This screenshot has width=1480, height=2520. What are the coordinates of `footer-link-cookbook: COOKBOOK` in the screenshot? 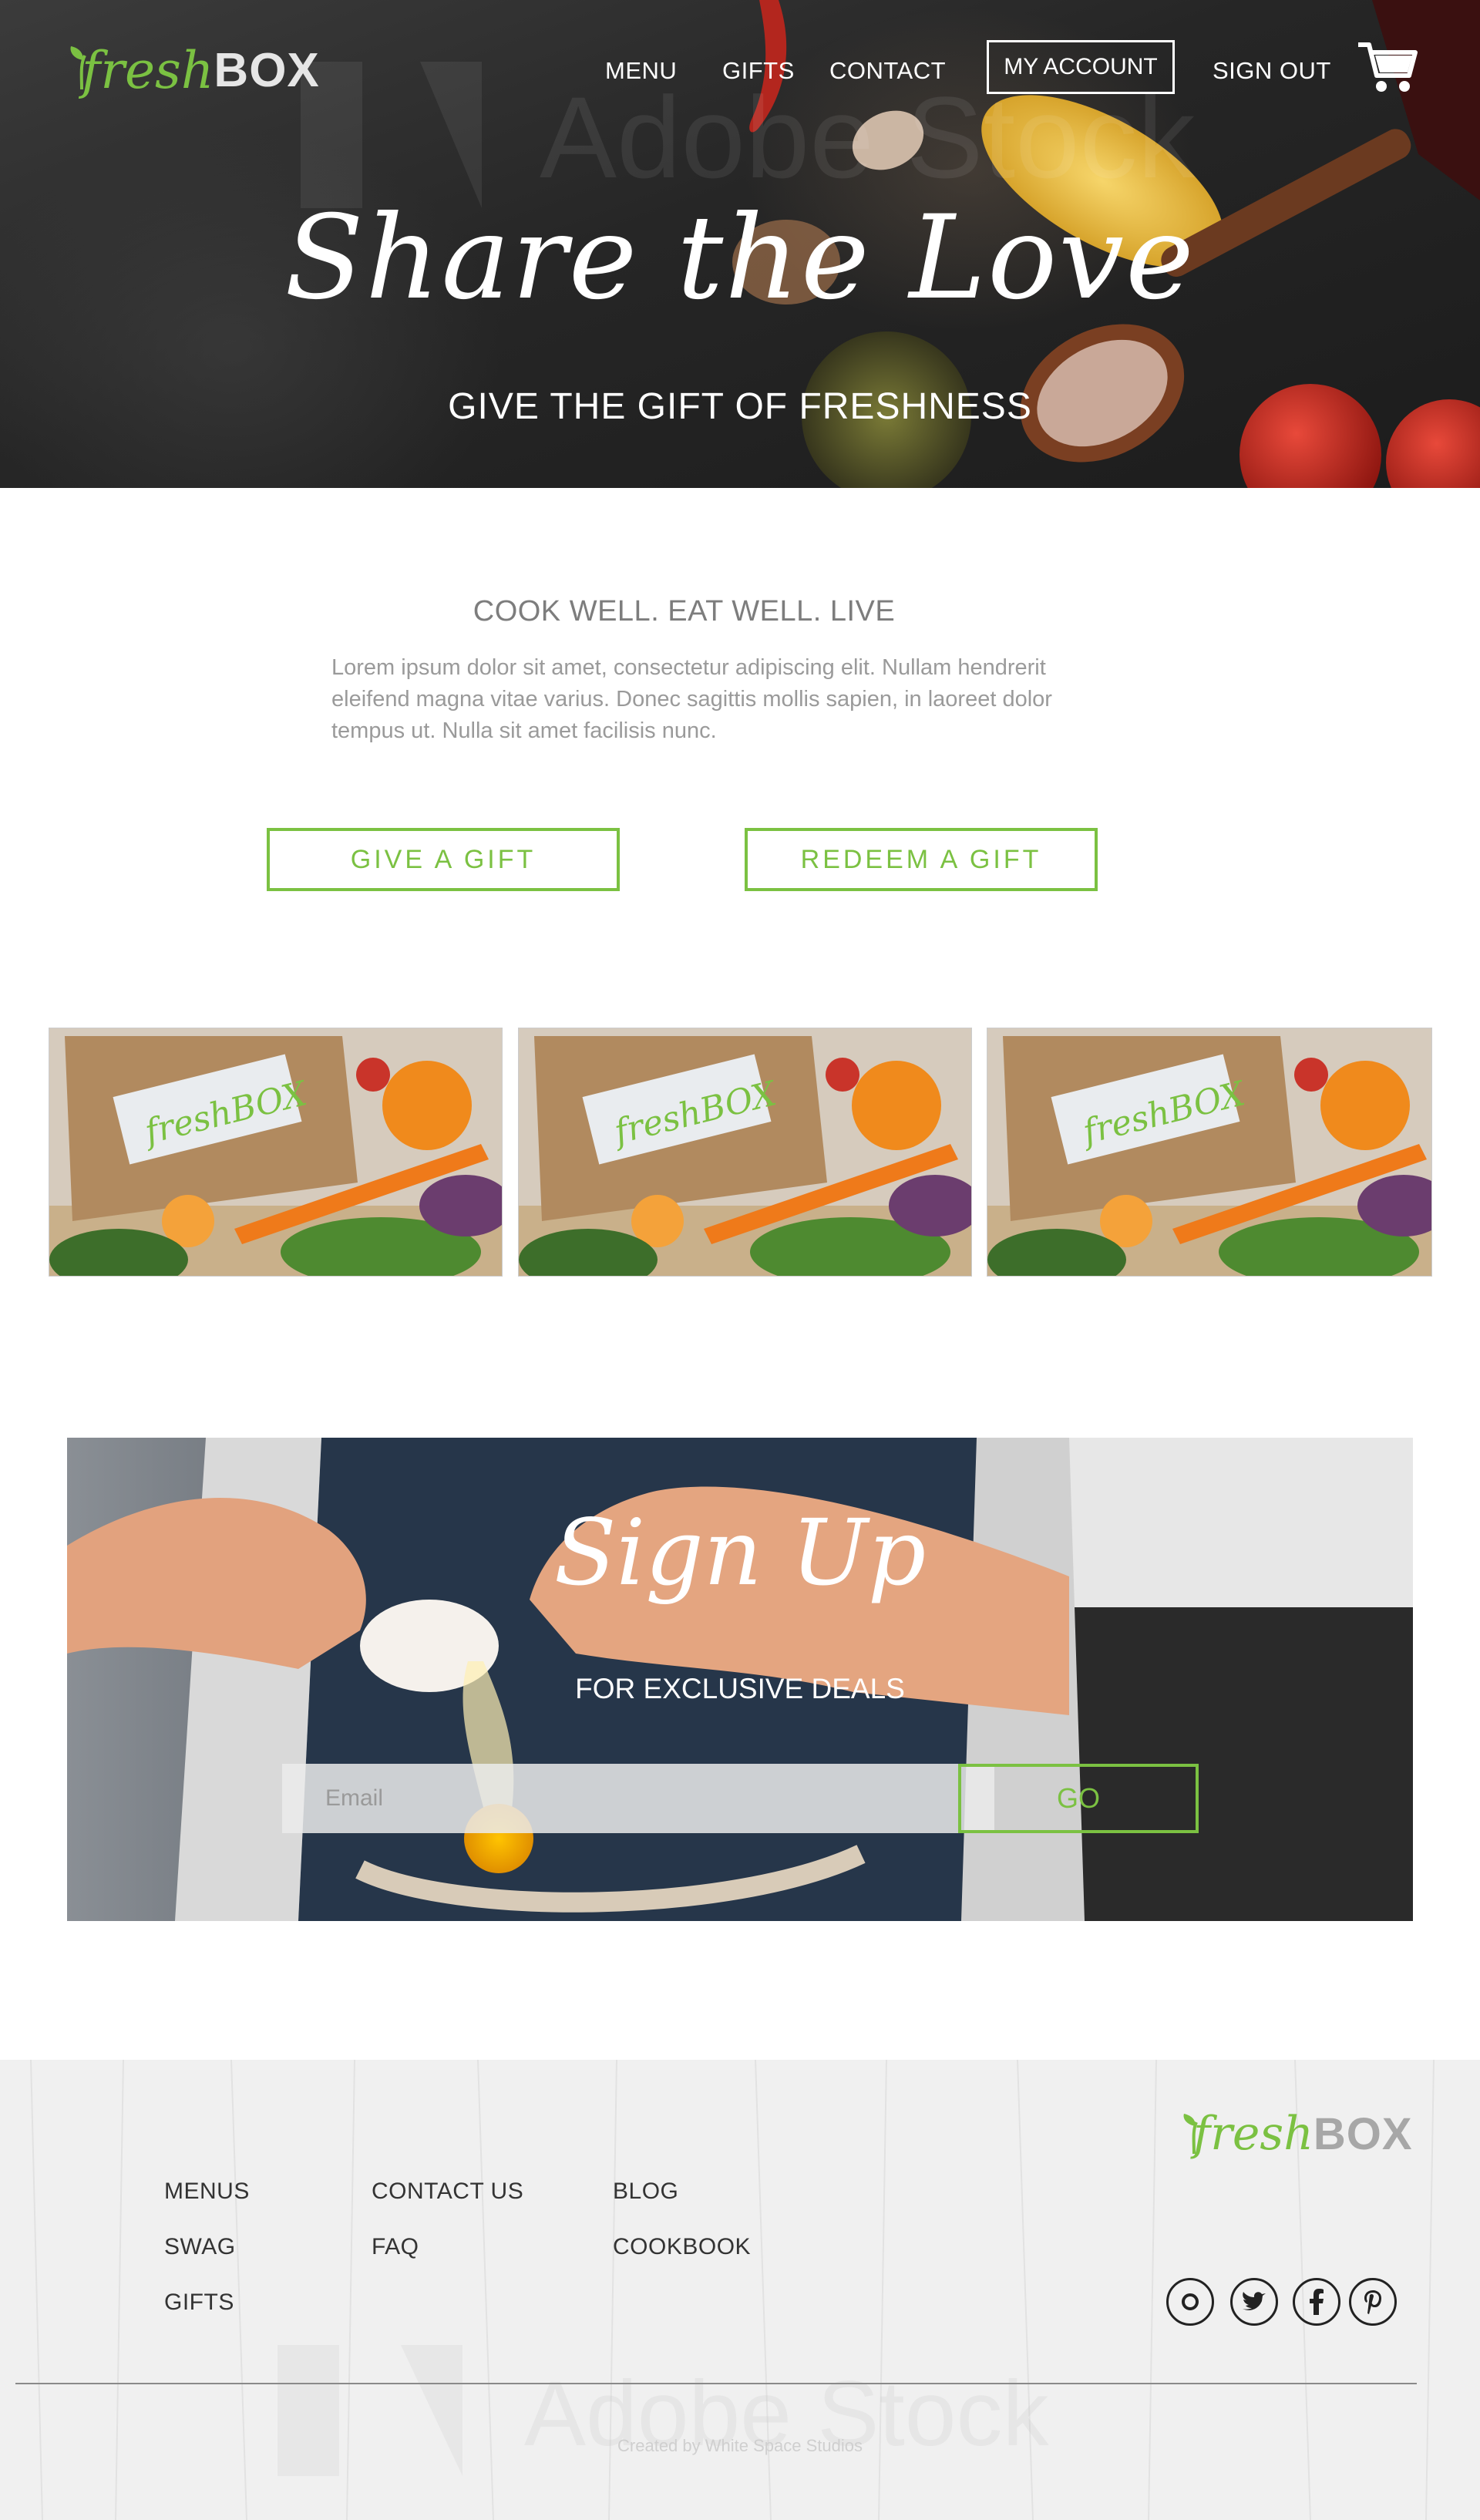 It's located at (682, 2247).